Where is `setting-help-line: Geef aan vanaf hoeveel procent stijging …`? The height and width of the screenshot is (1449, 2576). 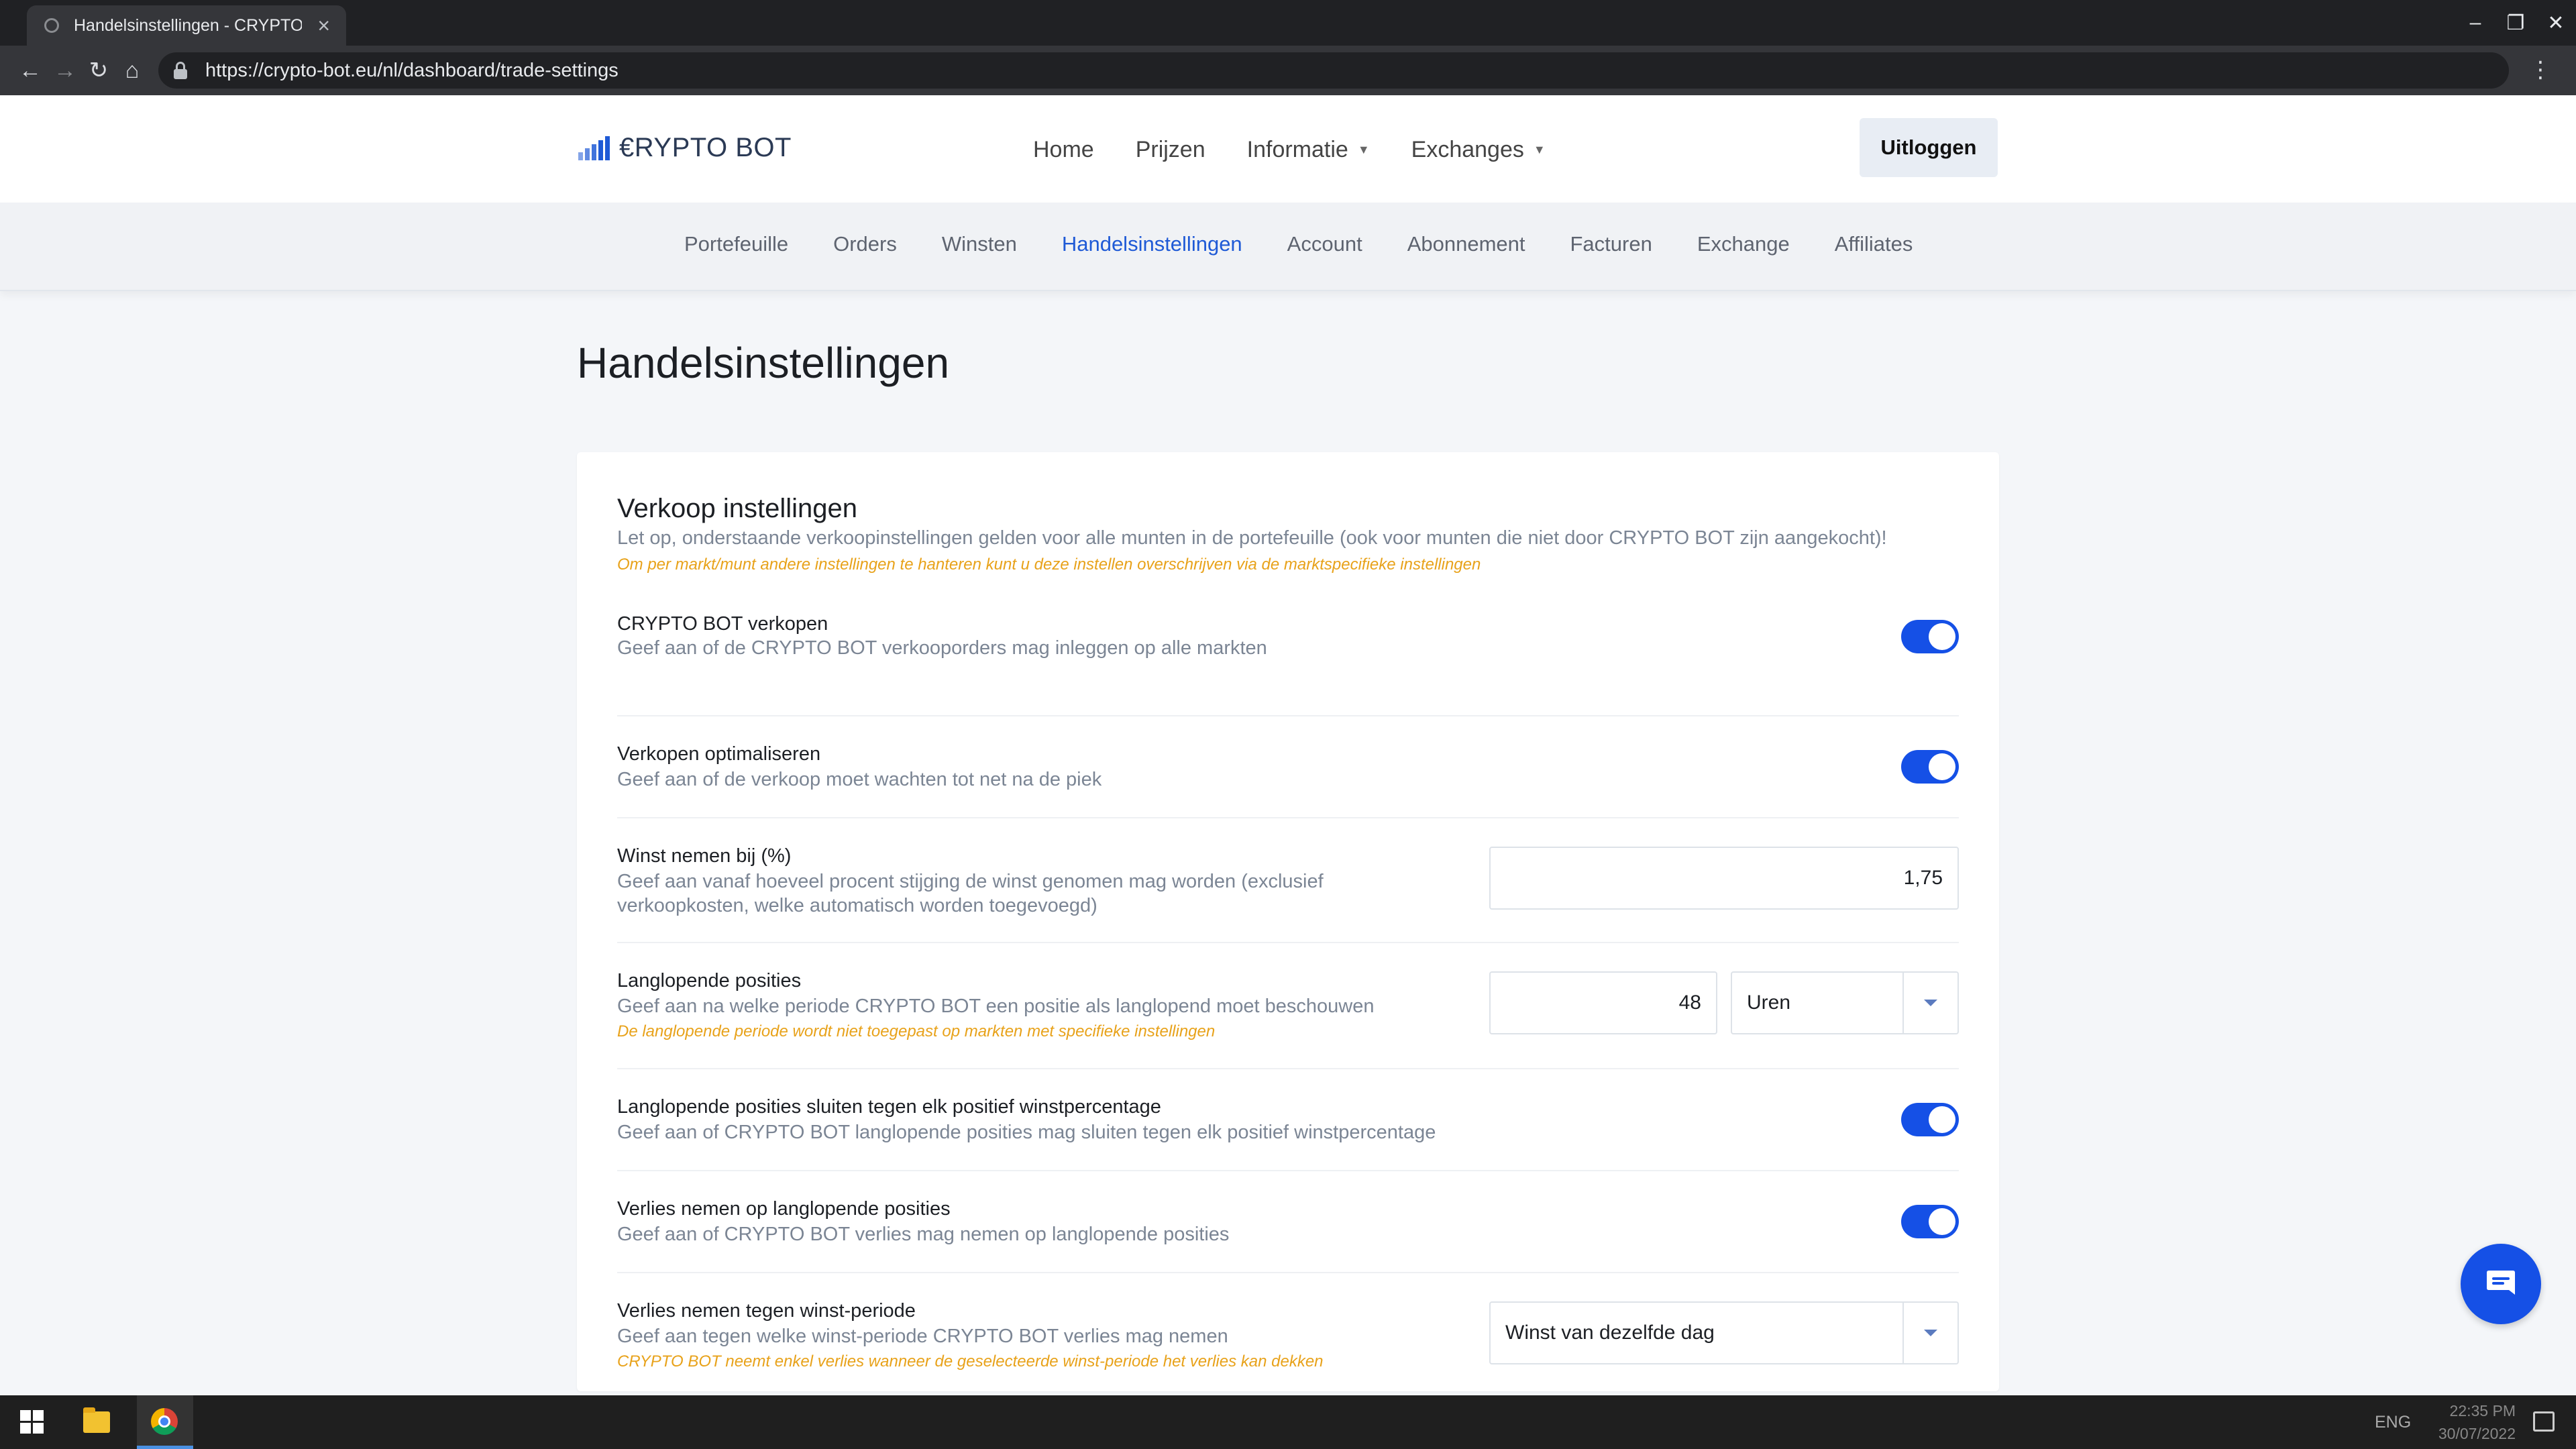 setting-help-line: Geef aan vanaf hoeveel procent stijging … is located at coordinates (970, 881).